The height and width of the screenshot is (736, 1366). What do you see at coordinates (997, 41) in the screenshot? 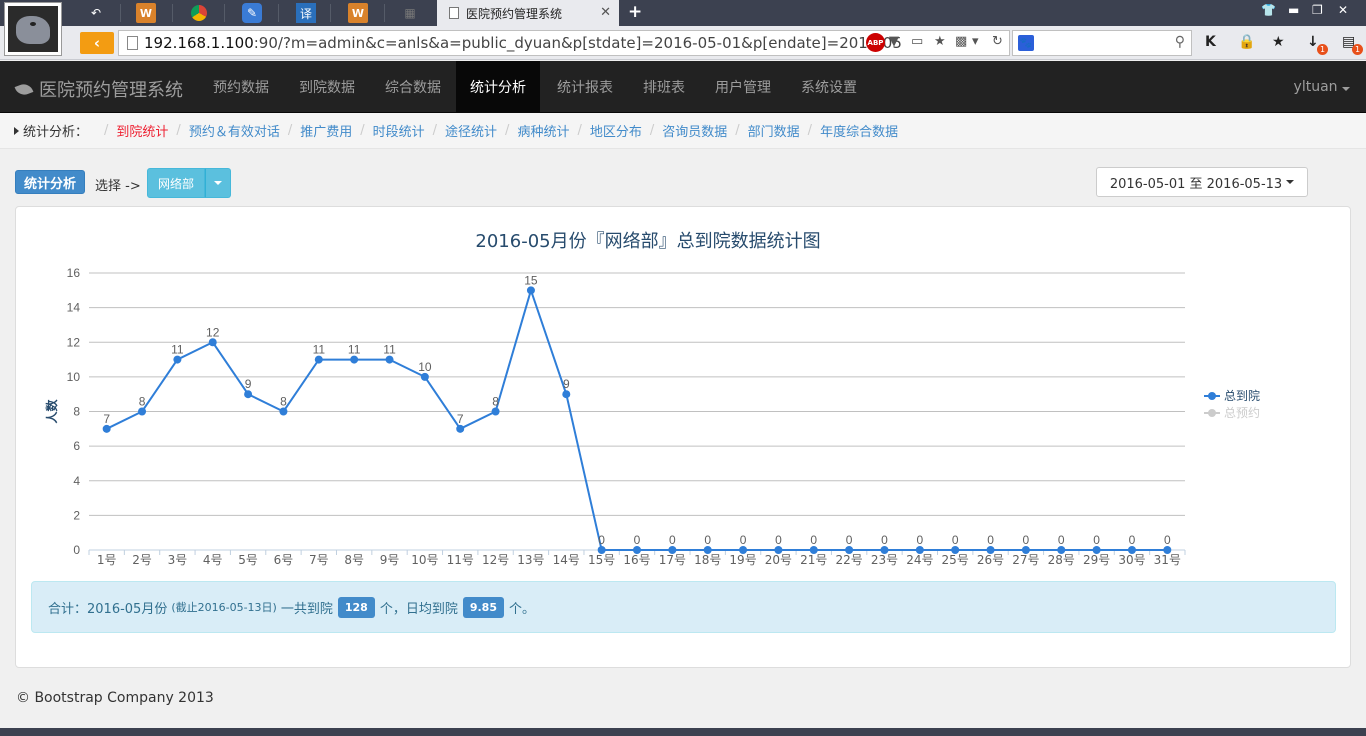
I see `refresh-icon: ↻` at bounding box center [997, 41].